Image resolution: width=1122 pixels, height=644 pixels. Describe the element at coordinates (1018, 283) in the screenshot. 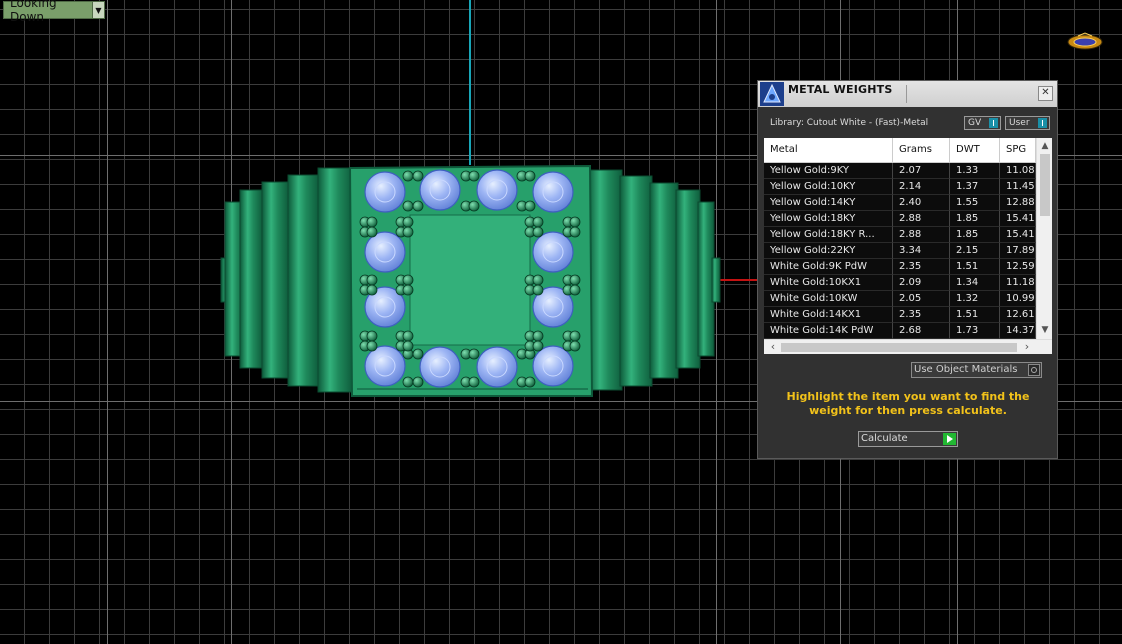

I see `cell-spg: 11.18` at that location.